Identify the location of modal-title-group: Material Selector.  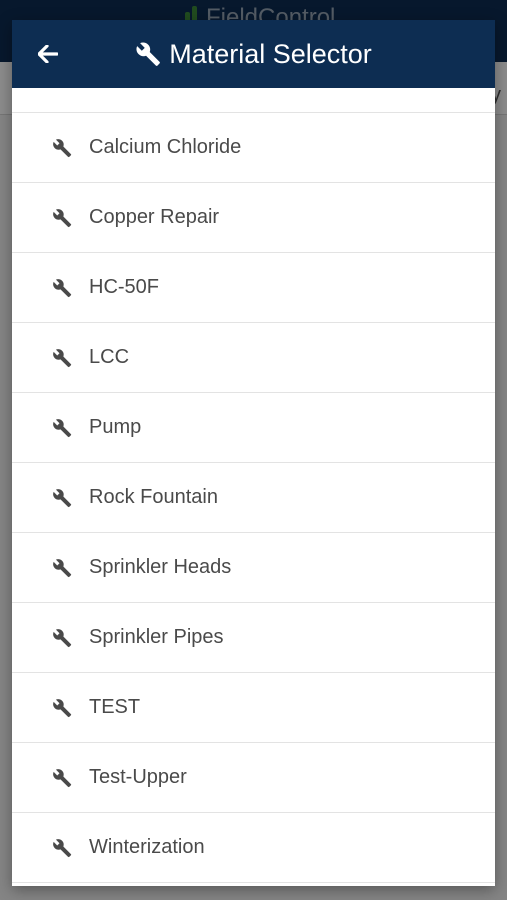
(253, 54).